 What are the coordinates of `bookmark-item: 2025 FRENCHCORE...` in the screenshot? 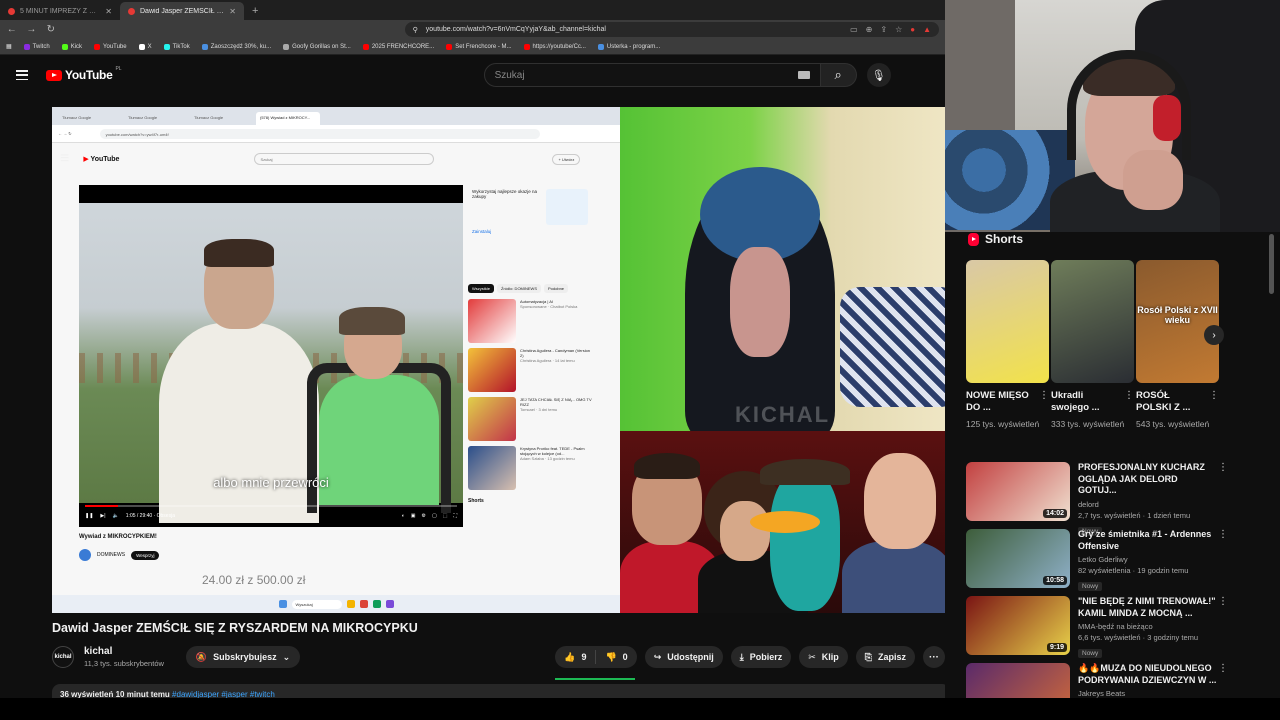 It's located at (398, 46).